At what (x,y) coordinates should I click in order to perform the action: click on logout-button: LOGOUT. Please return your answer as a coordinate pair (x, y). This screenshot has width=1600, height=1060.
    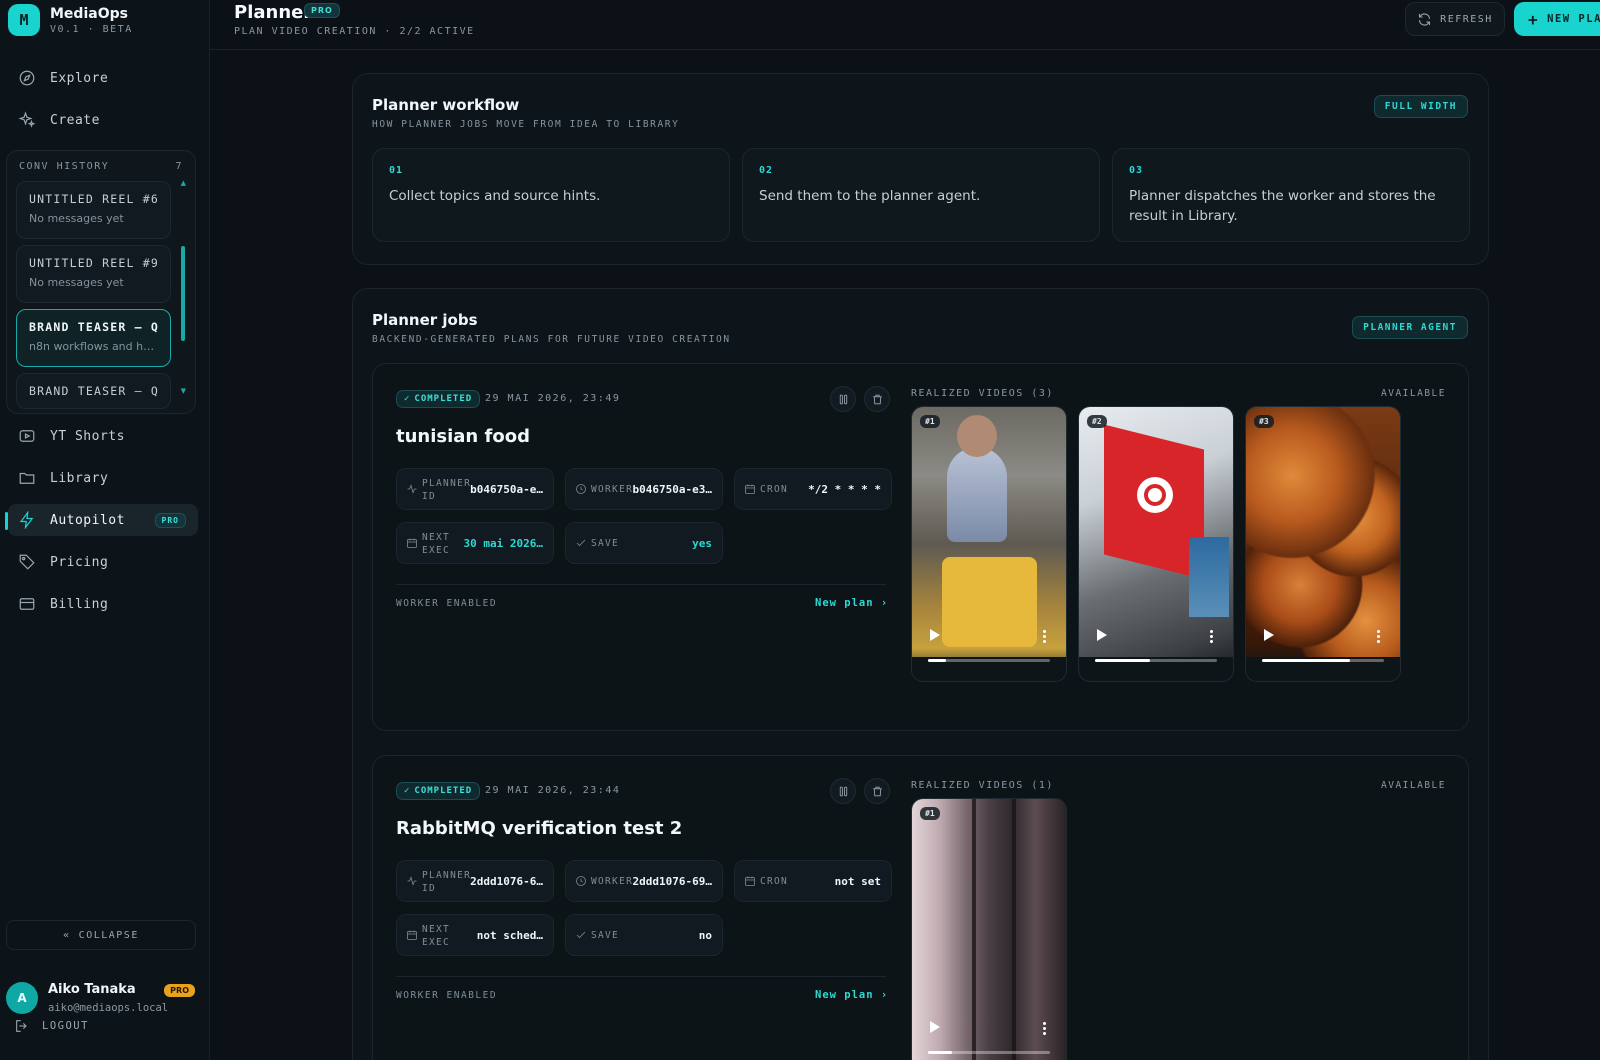
    Looking at the image, I should click on (51, 1026).